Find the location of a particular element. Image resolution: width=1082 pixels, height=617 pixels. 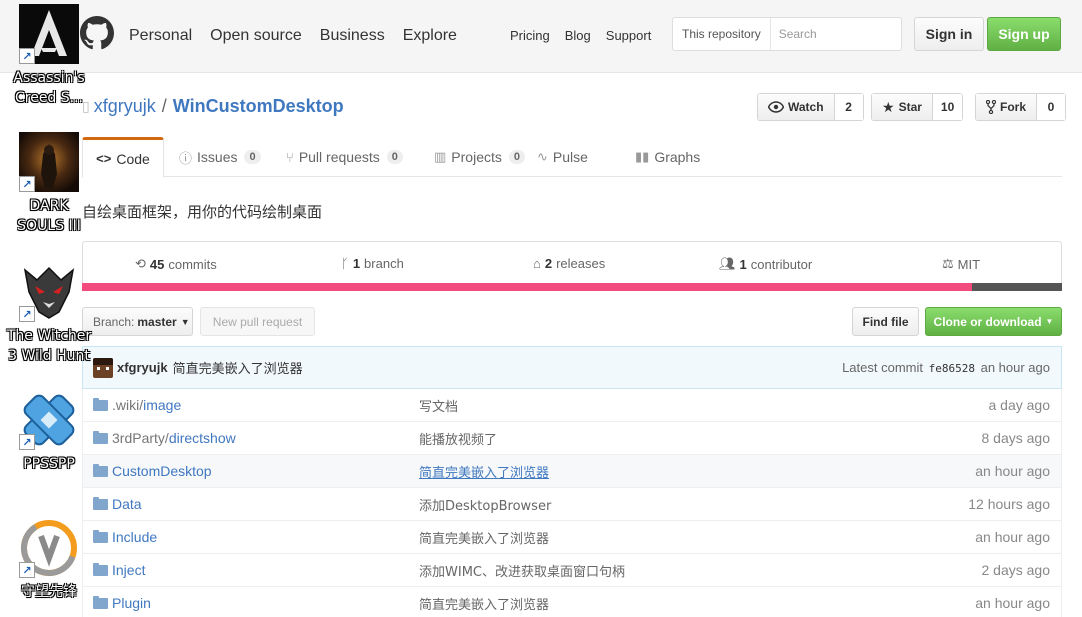

pull-requests-count-badge: 0 is located at coordinates (394, 157).